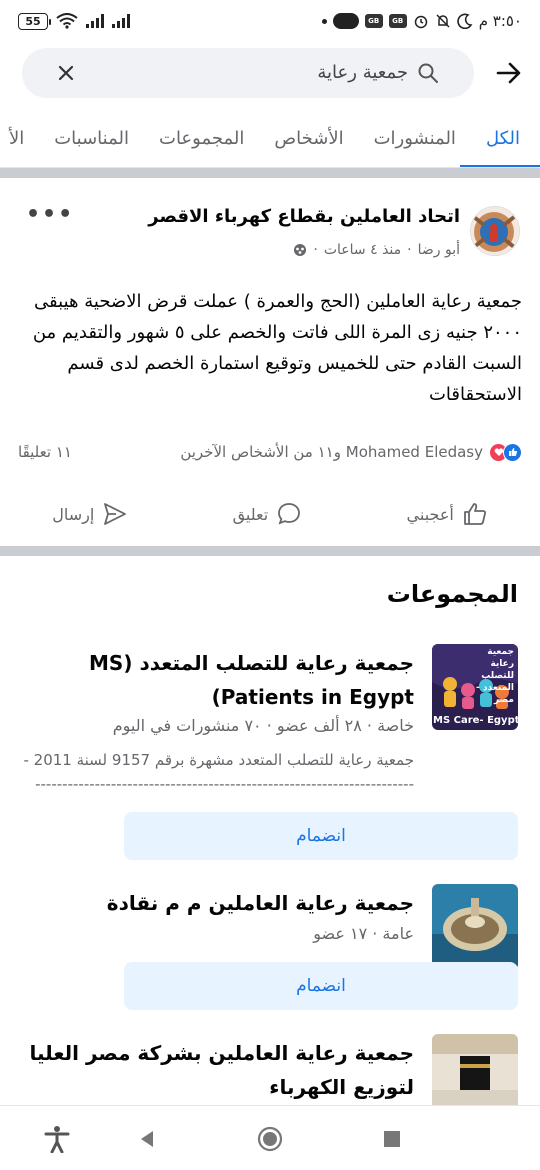 This screenshot has height=1170, width=540. What do you see at coordinates (474, 514) in the screenshot?
I see `thumbs-up-icon` at bounding box center [474, 514].